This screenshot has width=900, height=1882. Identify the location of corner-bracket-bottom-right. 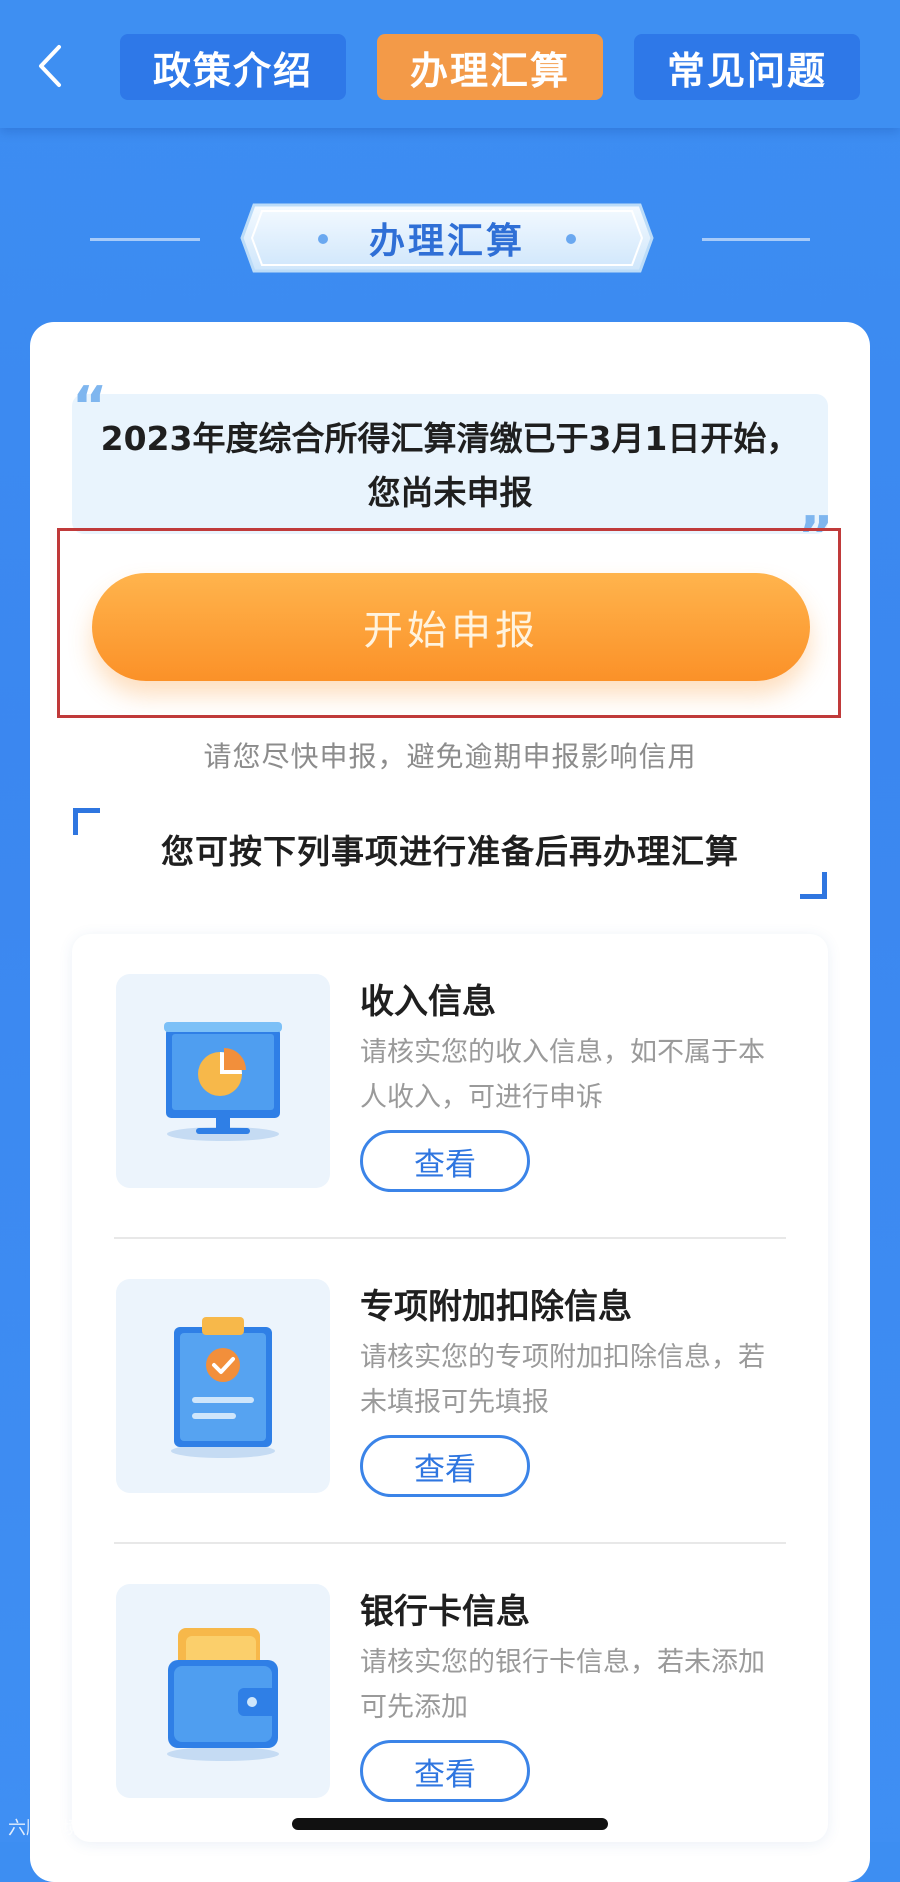
(813, 885).